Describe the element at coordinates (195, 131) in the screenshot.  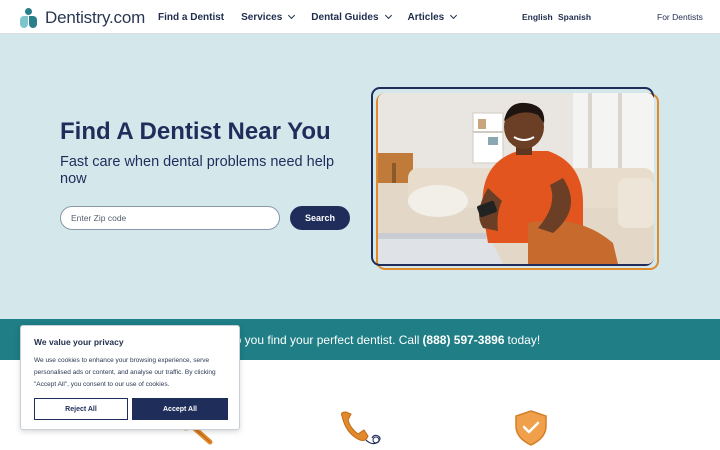
I see `hero-title: Find A Dentist Near You` at that location.